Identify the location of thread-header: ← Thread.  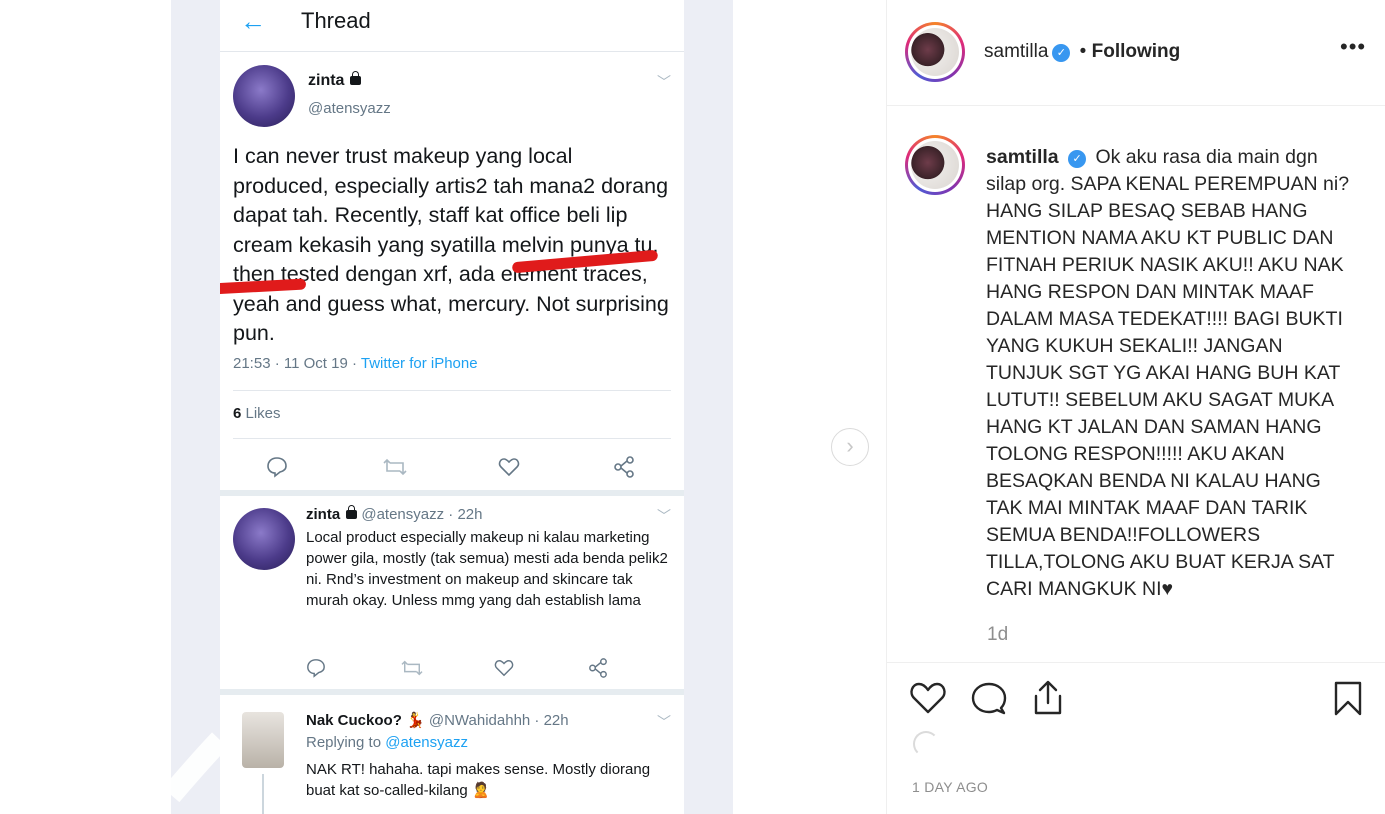
(452, 26).